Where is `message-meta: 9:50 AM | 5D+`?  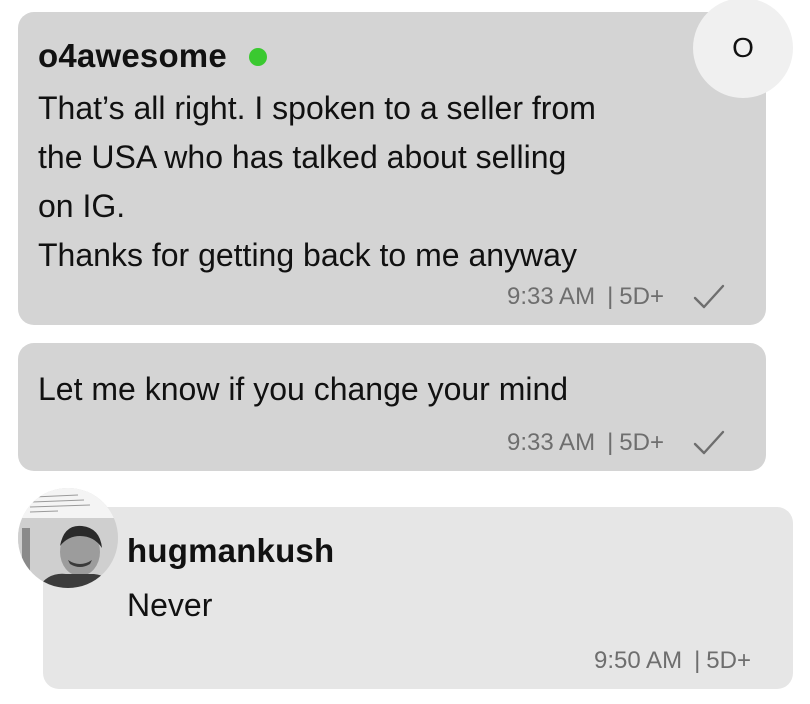 message-meta: 9:50 AM | 5D+ is located at coordinates (672, 661).